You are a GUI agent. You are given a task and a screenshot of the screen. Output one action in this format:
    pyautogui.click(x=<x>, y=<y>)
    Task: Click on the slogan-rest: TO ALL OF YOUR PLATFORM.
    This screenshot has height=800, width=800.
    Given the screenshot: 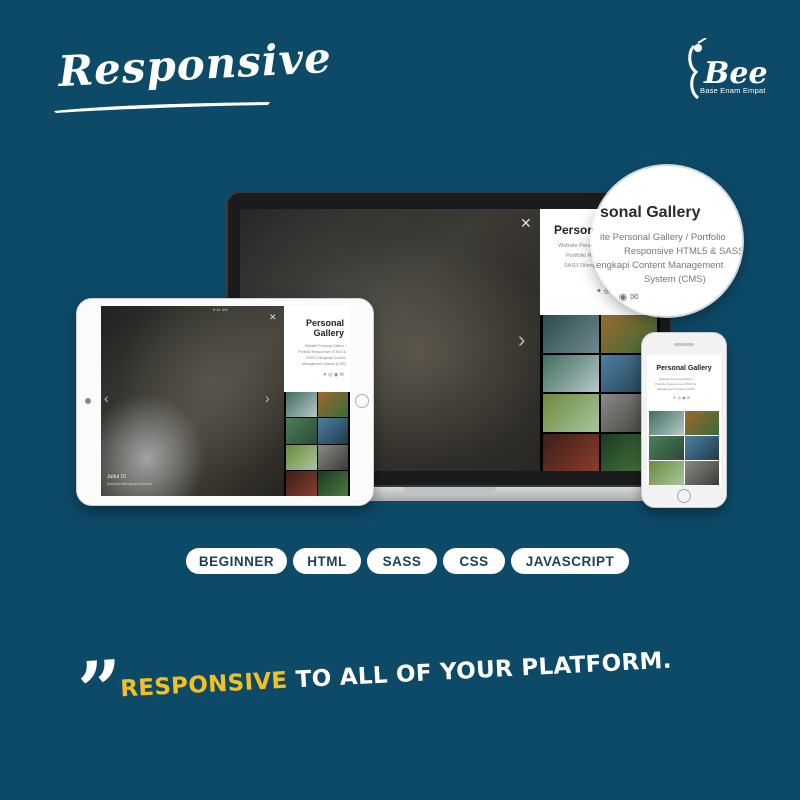 What is the action you would take?
    pyautogui.click(x=484, y=670)
    